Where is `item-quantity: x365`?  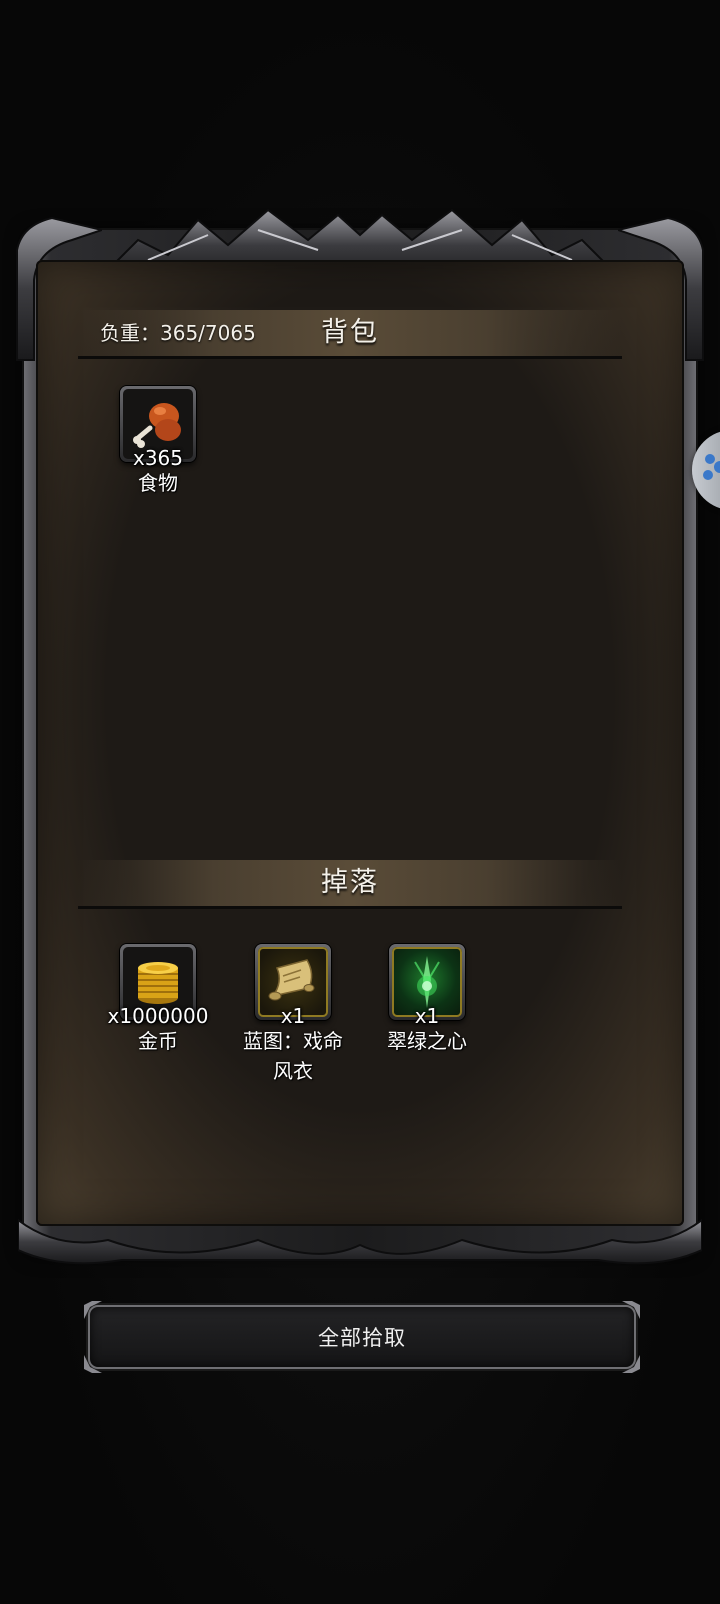
item-quantity: x365 is located at coordinates (157, 458).